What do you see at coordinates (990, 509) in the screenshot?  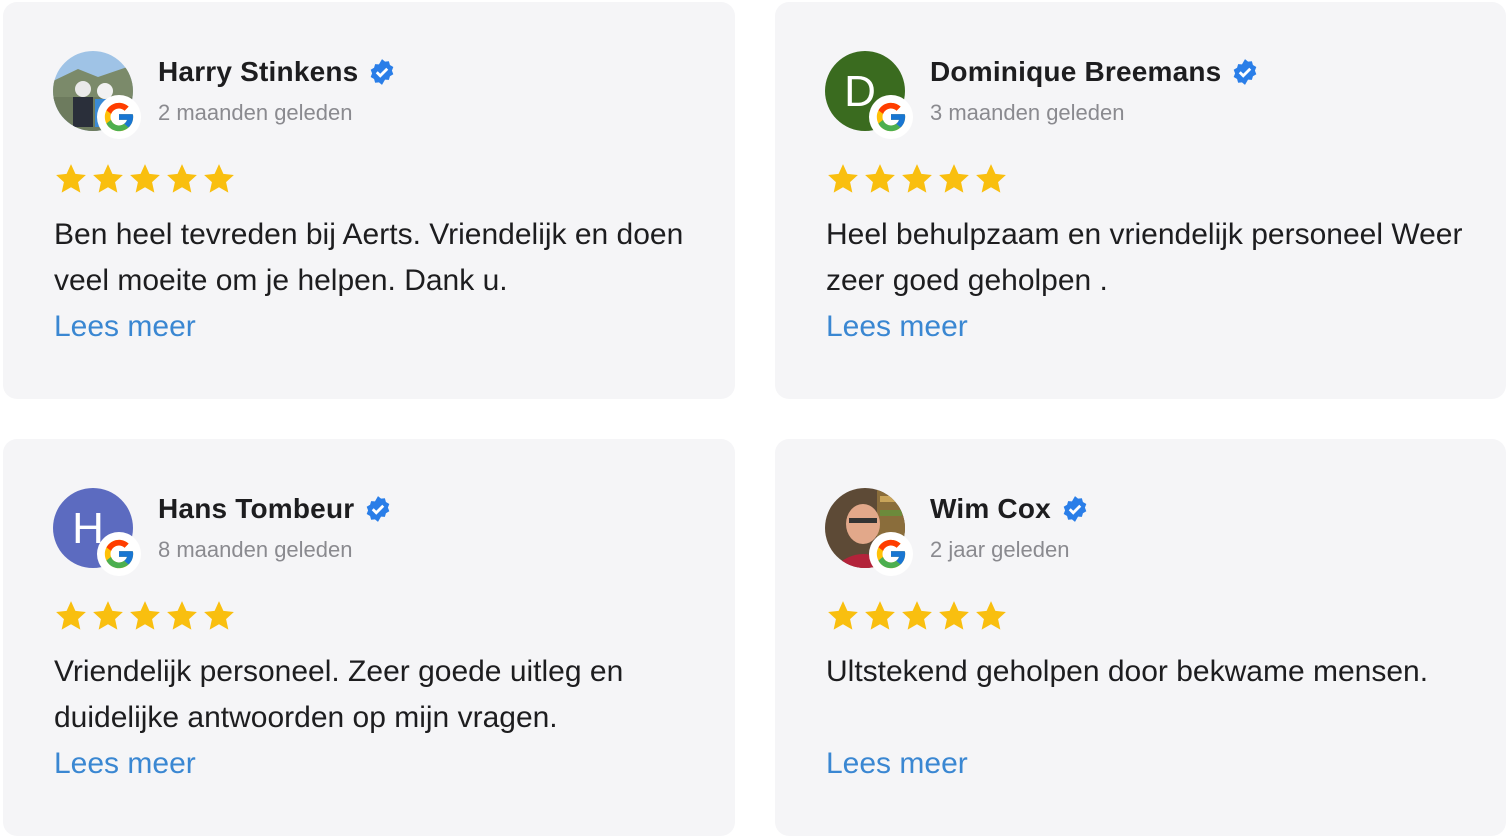 I see `reviewer-name: Wim Cox` at bounding box center [990, 509].